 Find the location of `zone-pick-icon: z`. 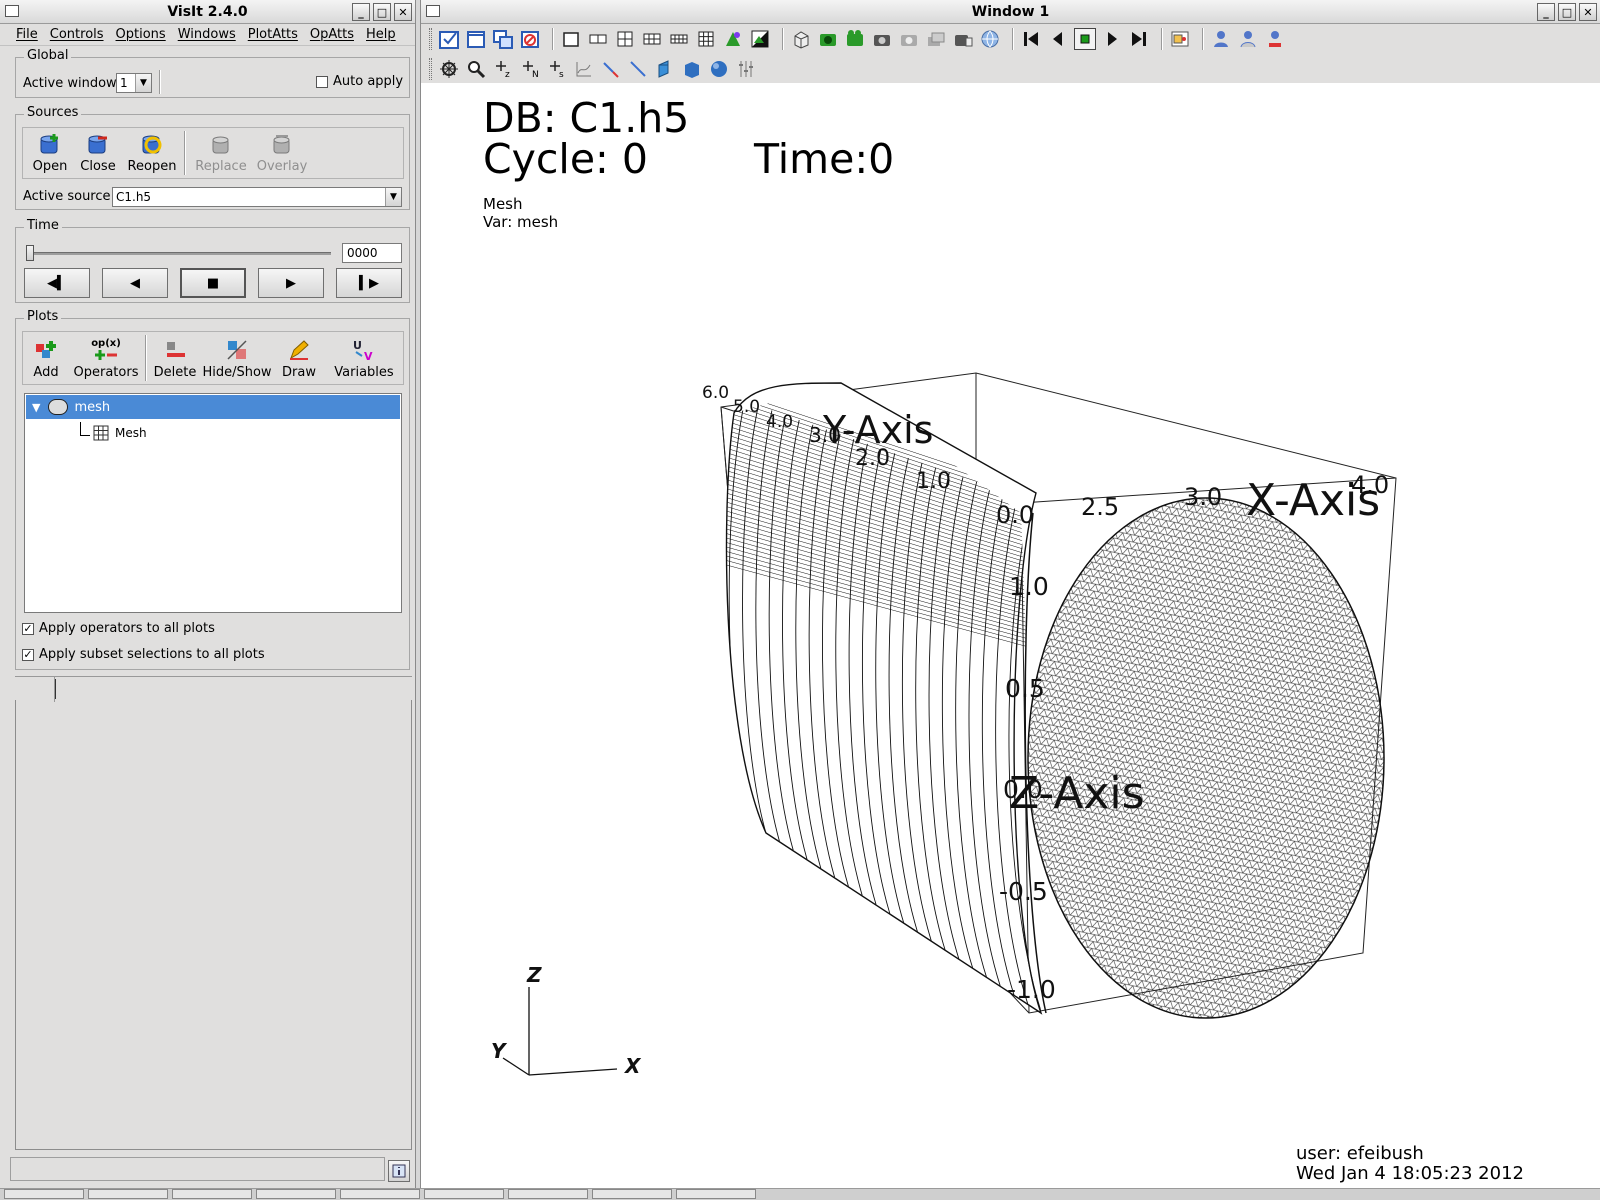

zone-pick-icon: z is located at coordinates (503, 69).